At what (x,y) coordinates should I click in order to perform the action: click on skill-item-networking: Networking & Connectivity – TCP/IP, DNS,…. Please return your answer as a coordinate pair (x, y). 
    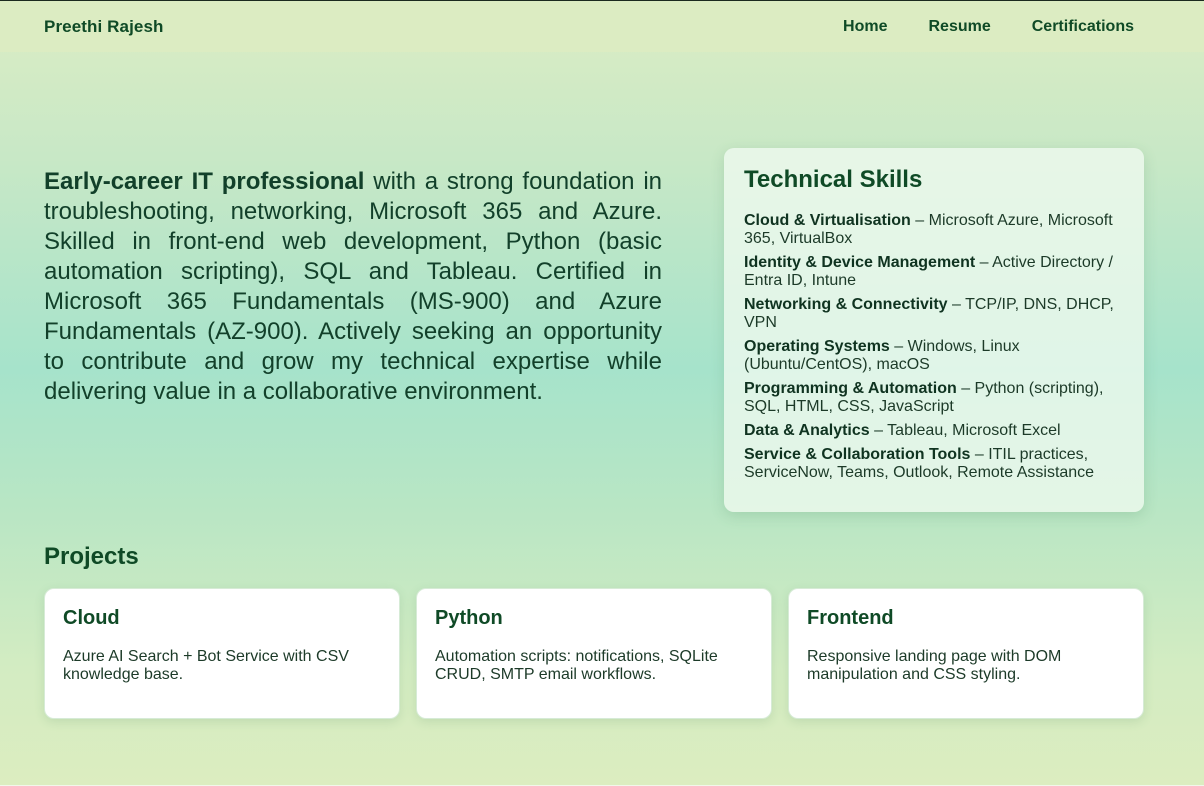
    Looking at the image, I should click on (934, 314).